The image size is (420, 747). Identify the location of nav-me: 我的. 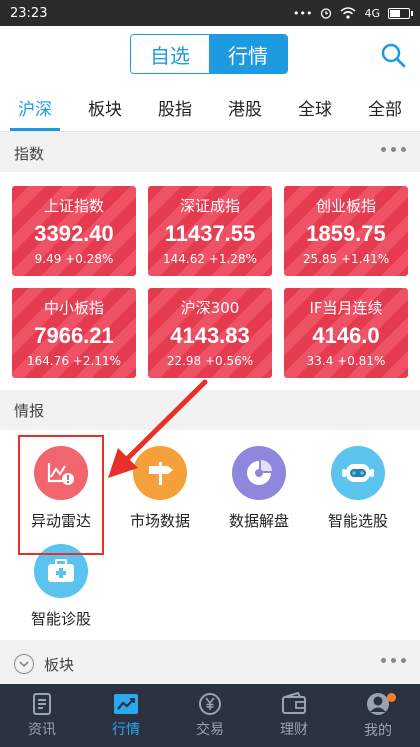
(378, 715).